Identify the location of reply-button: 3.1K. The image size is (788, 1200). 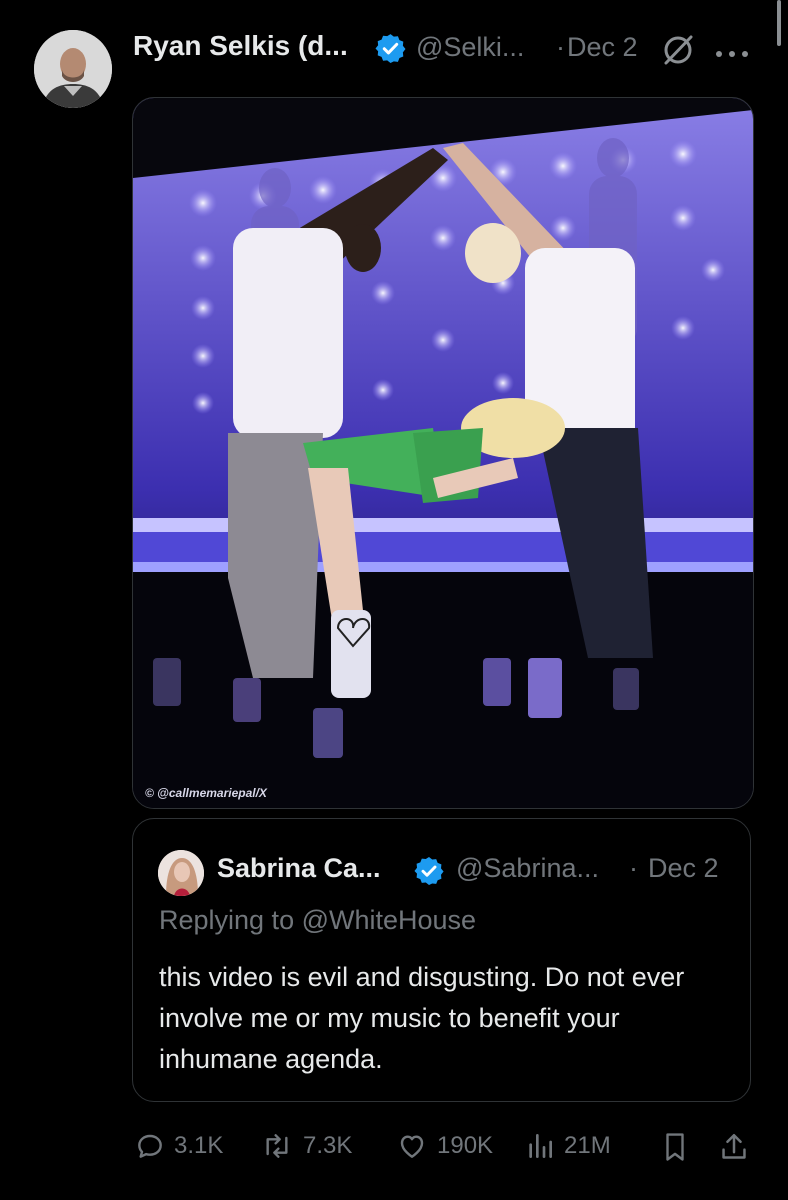
(178, 1146).